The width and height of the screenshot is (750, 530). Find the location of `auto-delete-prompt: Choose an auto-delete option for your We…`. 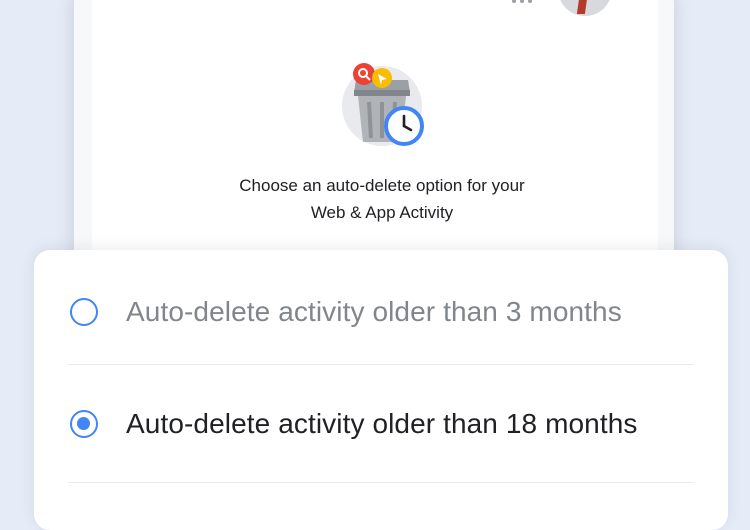

auto-delete-prompt: Choose an auto-delete option for your We… is located at coordinates (382, 199).